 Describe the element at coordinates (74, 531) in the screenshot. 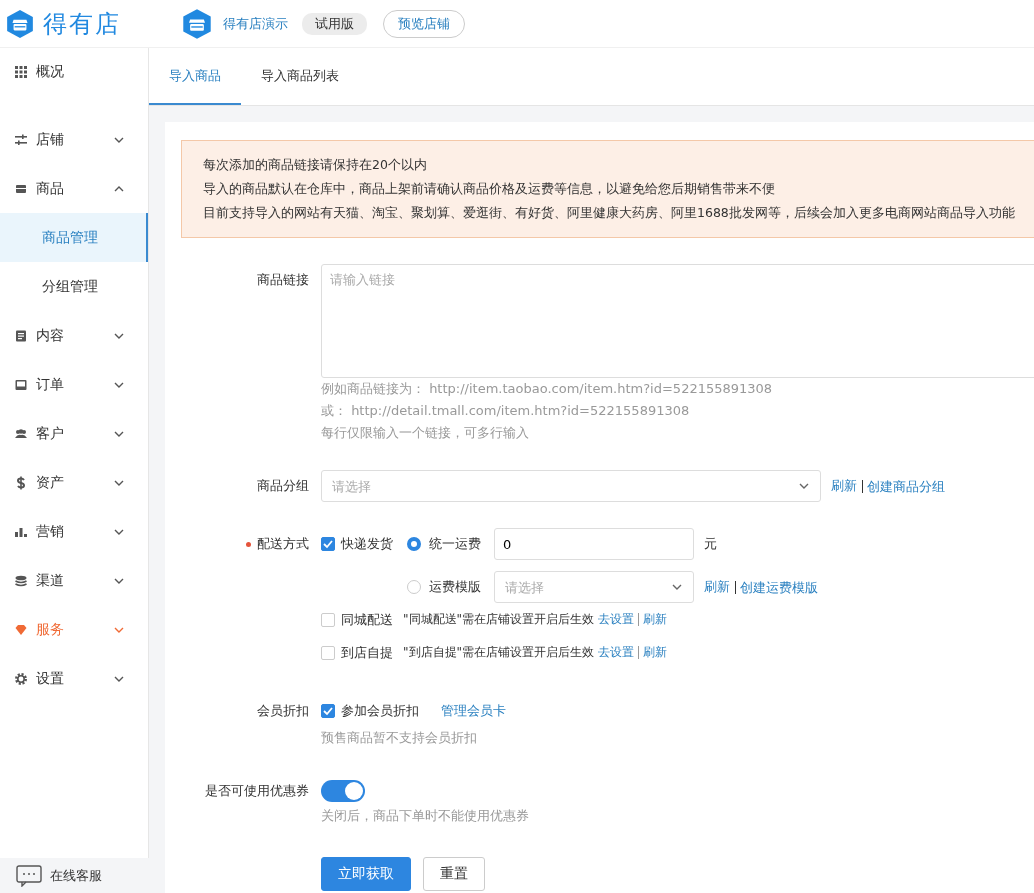

I see `sidebar-item: 营销` at that location.